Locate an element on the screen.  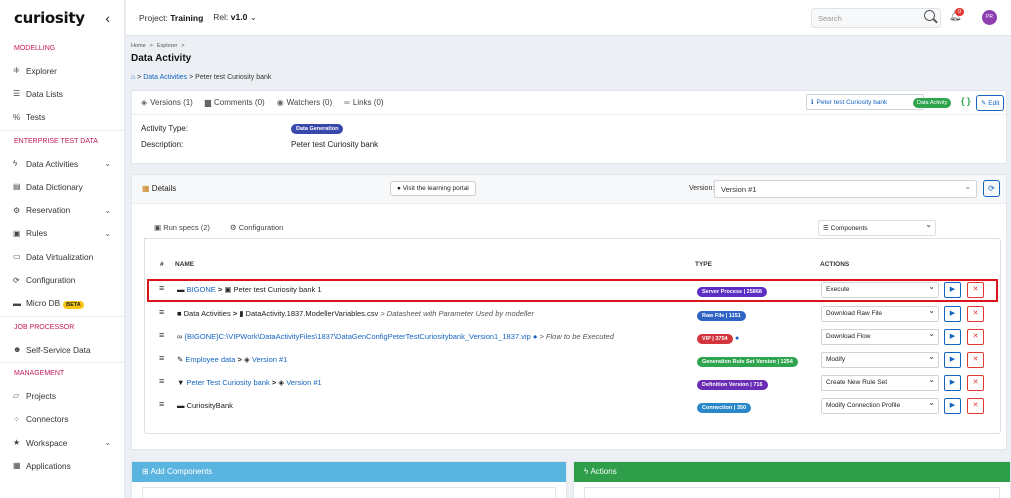
sidebar-item-tests: % Tests is located at coordinates (62, 117).